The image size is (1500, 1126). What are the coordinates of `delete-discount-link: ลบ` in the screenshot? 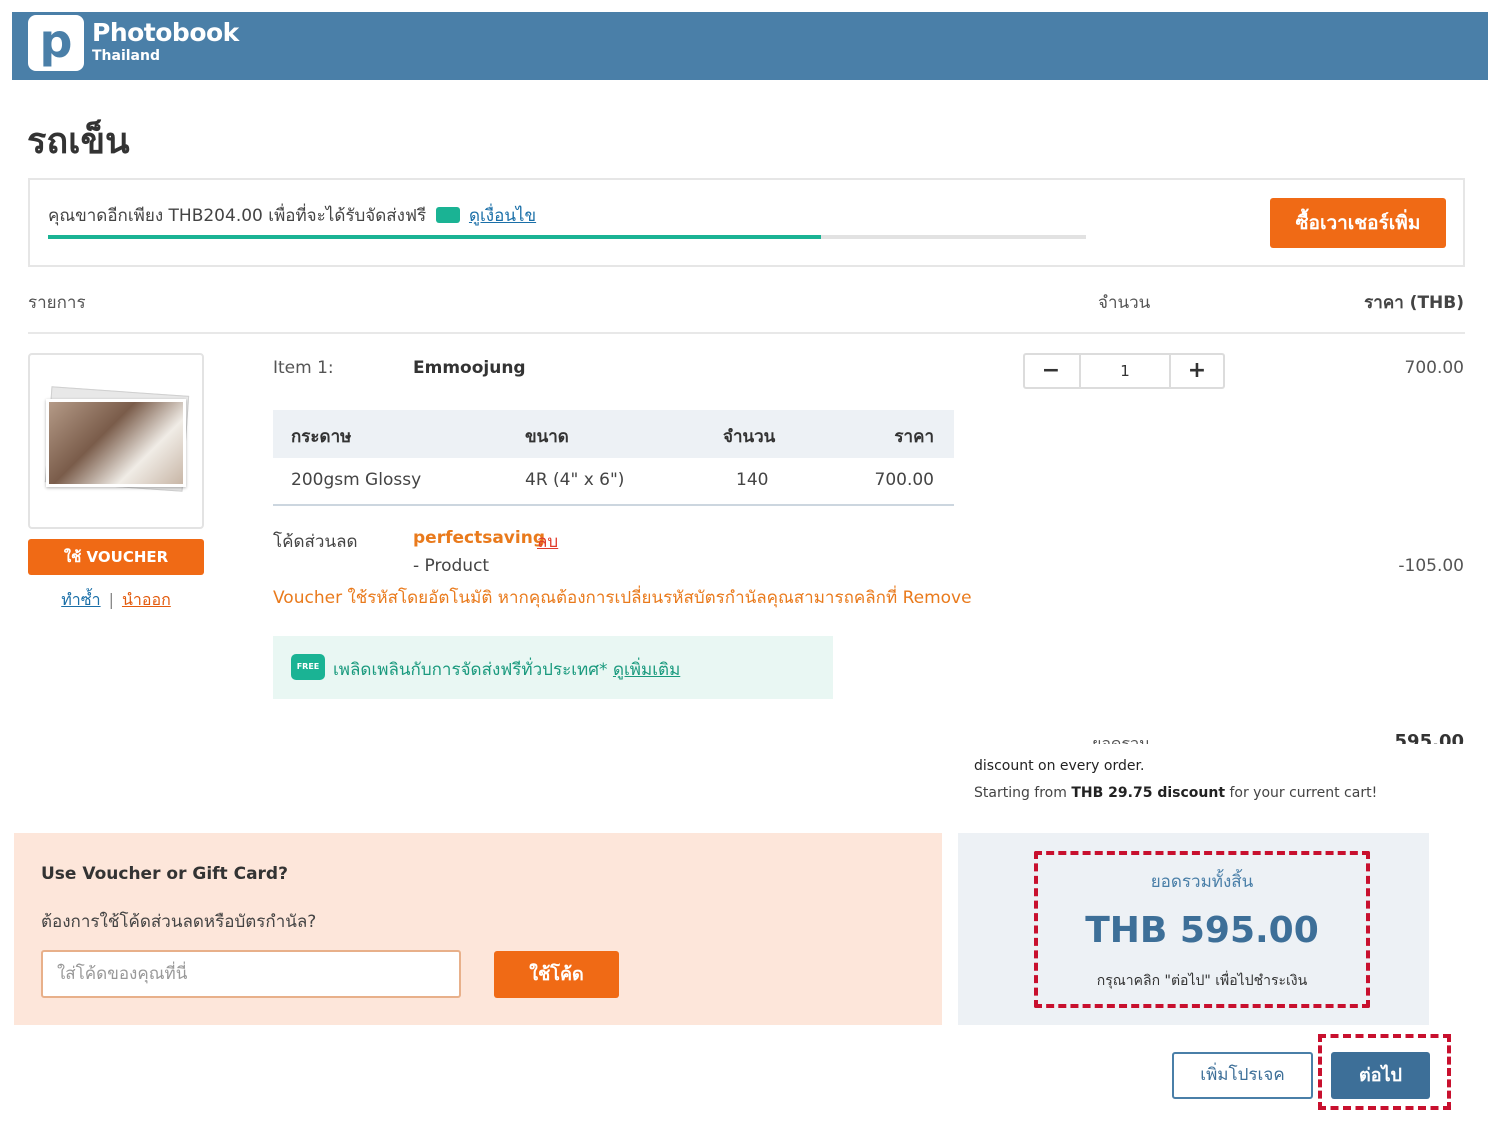 It's located at (547, 541).